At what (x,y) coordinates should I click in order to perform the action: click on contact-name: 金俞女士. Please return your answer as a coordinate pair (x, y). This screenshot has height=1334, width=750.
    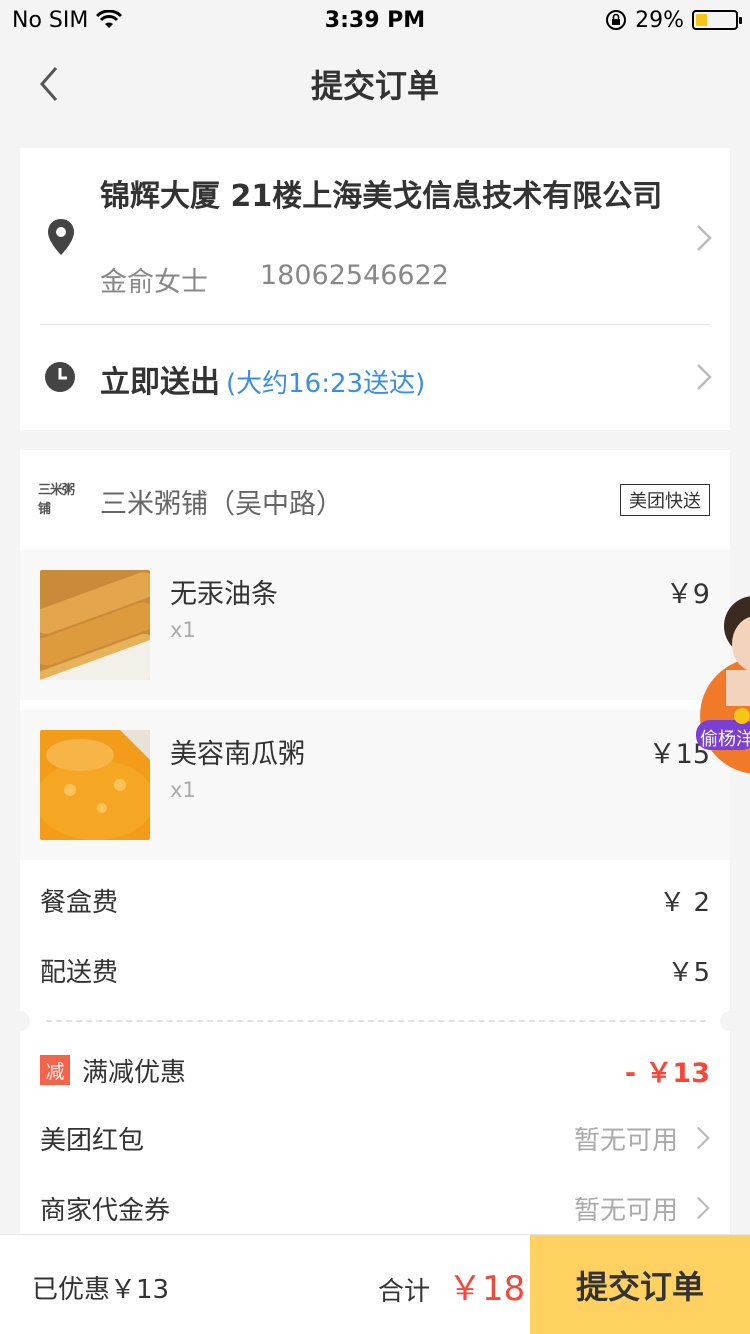
    Looking at the image, I should click on (154, 282).